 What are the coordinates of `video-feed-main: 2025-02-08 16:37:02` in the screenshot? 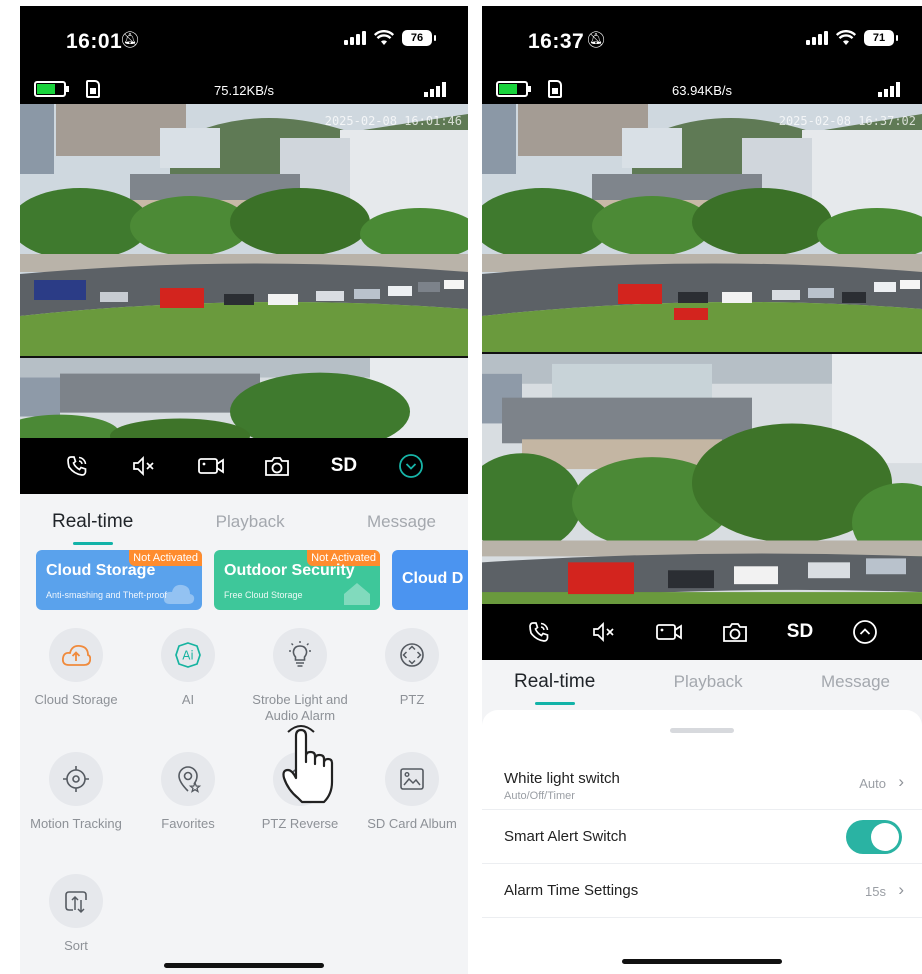 It's located at (702, 228).